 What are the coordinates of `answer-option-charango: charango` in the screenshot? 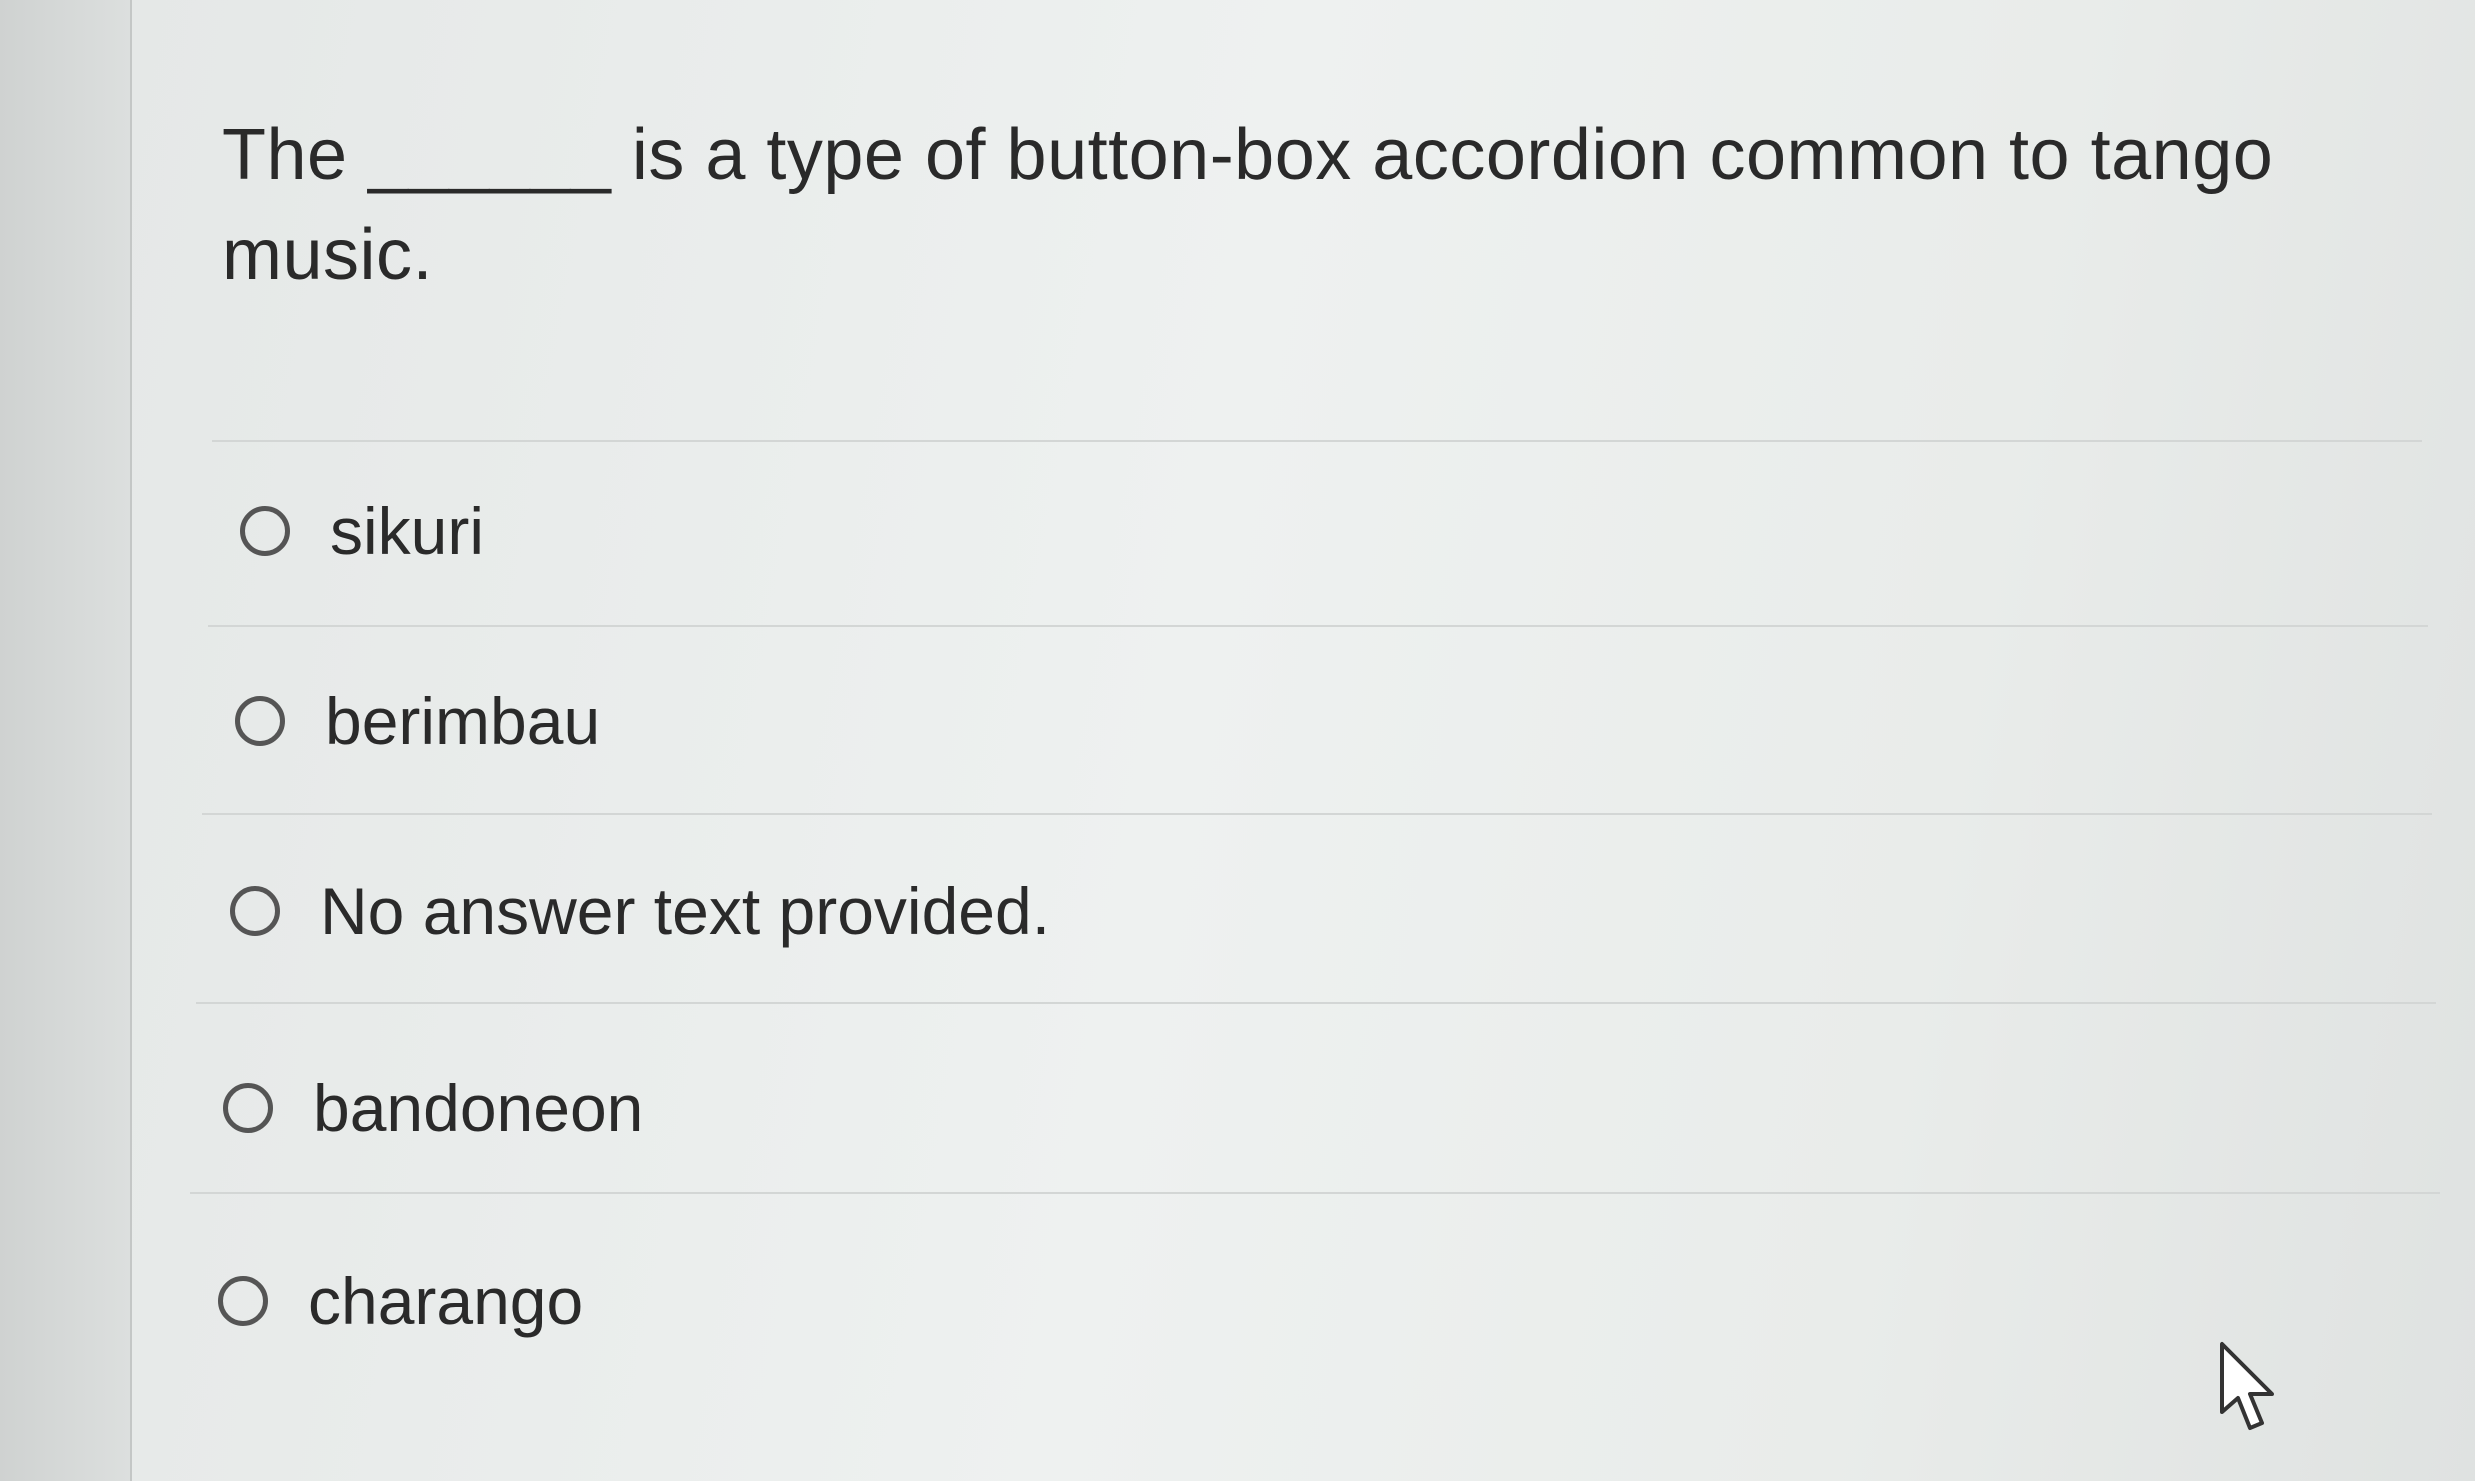 It's located at (400, 1301).